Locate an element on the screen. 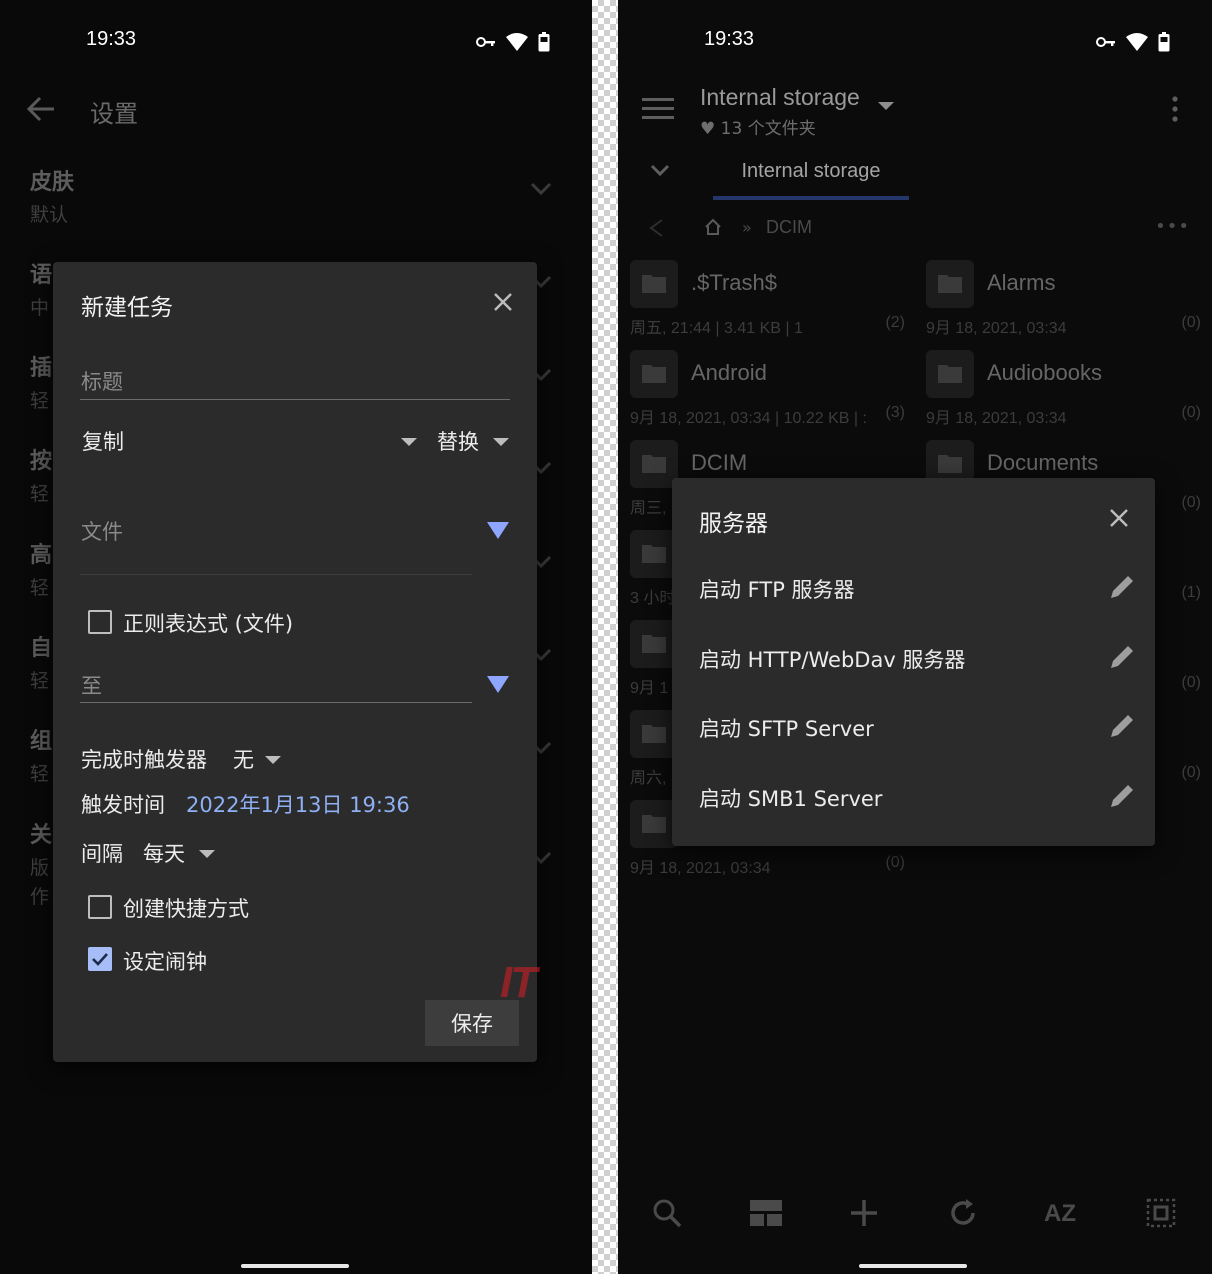  more-vert-icon is located at coordinates (1175, 109).